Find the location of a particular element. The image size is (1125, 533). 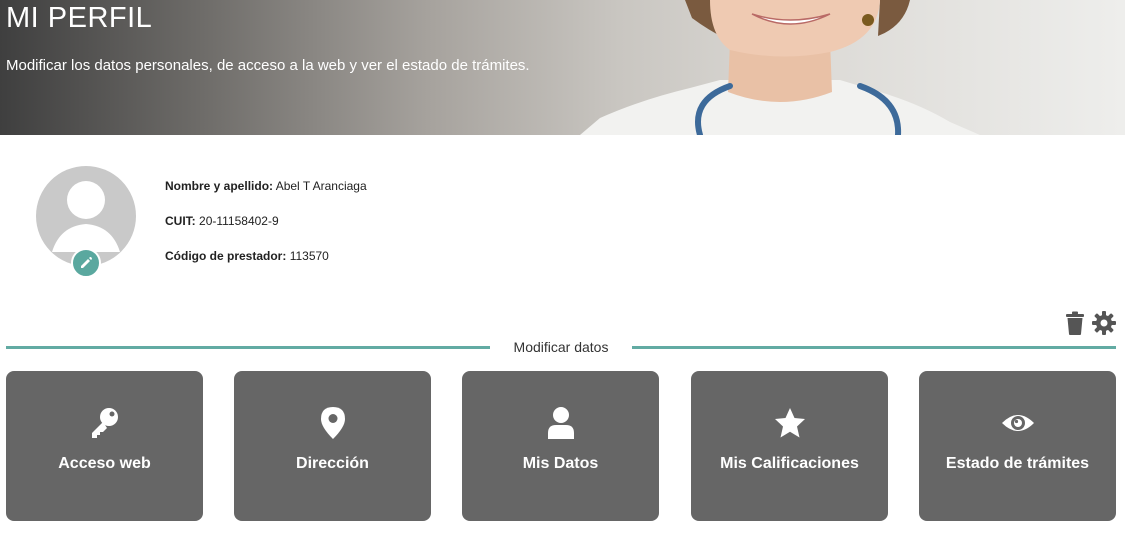

cuit-value: 20-11158402-9 is located at coordinates (239, 221).